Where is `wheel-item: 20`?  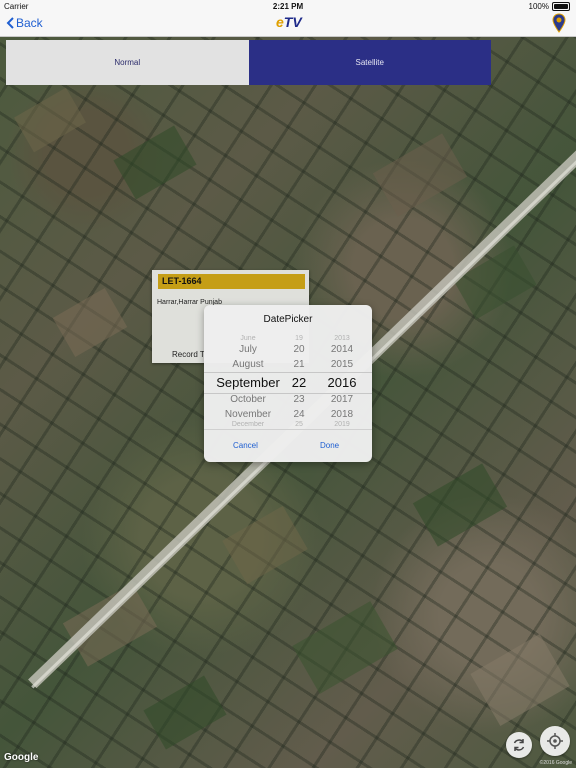 wheel-item: 20 is located at coordinates (299, 349).